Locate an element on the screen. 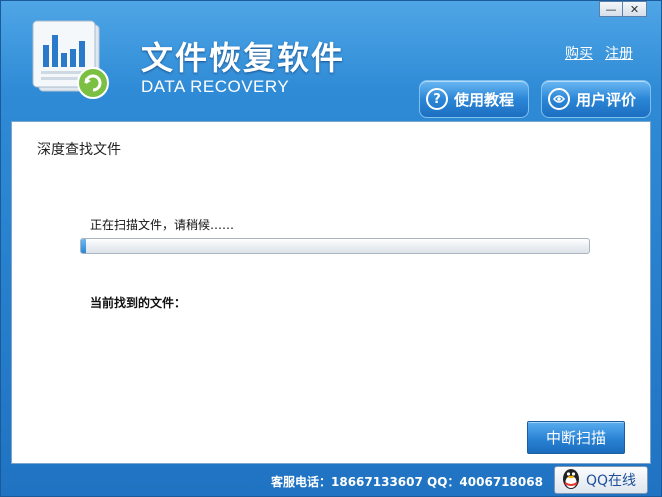 This screenshot has height=497, width=662. tutorial-button: ? 使用教程 is located at coordinates (474, 99).